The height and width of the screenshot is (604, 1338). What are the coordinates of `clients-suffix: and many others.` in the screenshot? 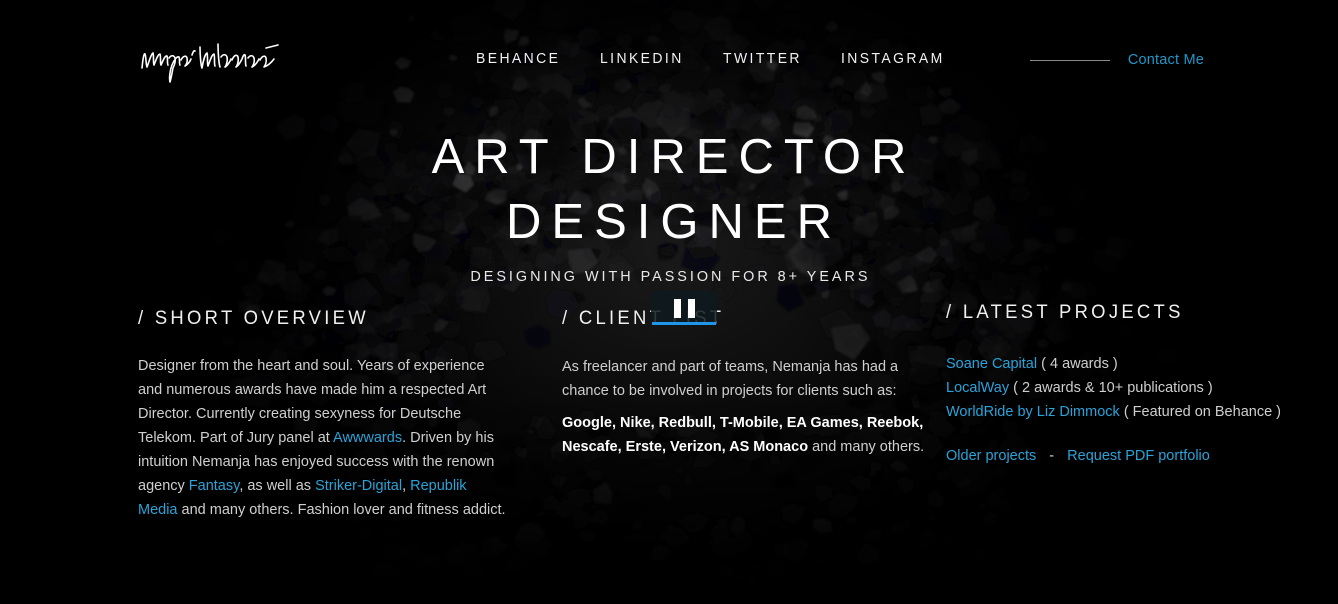 It's located at (866, 447).